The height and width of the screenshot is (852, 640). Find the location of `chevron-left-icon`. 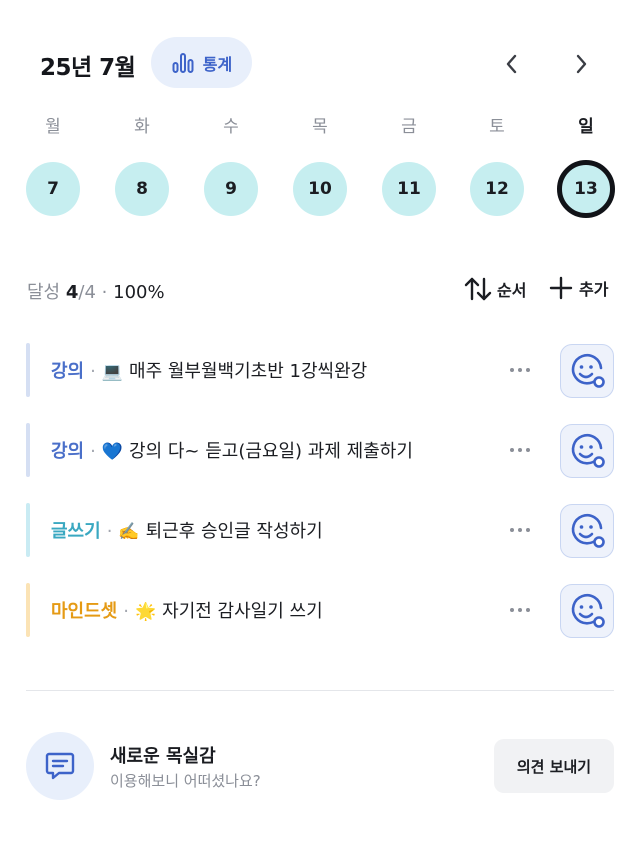

chevron-left-icon is located at coordinates (511, 64).